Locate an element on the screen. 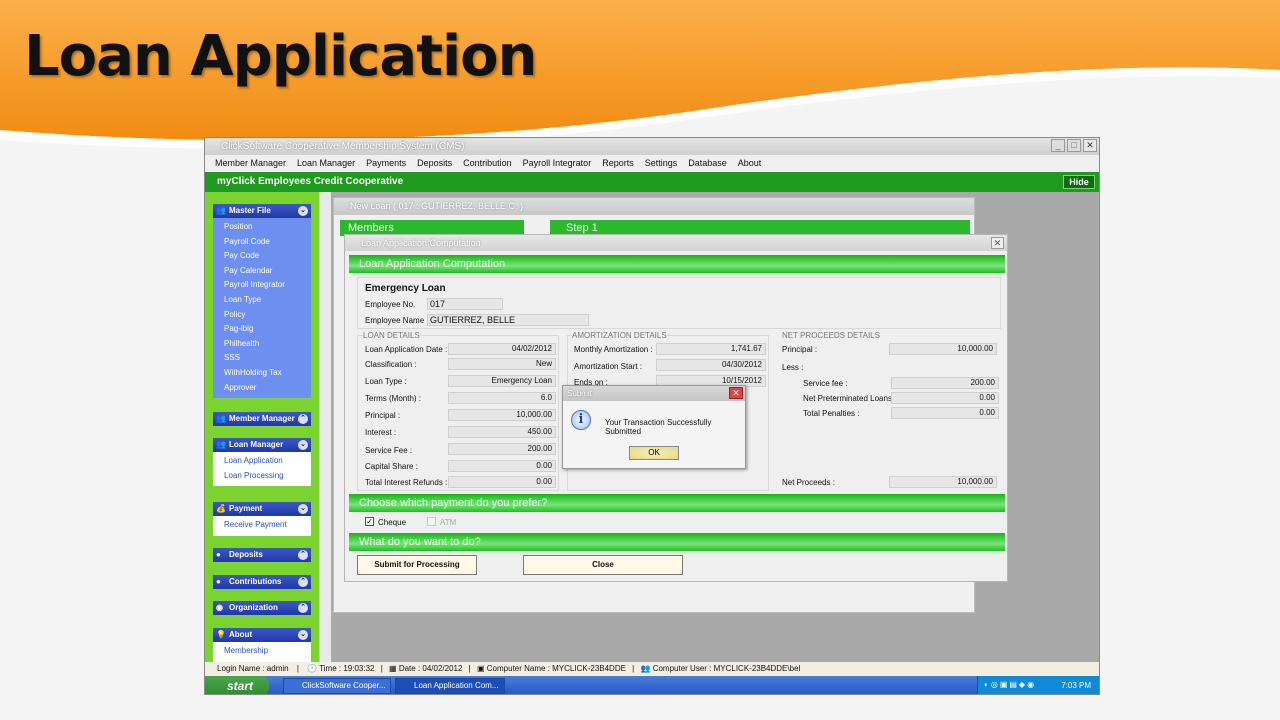 Image resolution: width=1280 pixels, height=720 pixels. terms-label: Terms (Month) : is located at coordinates (393, 398).